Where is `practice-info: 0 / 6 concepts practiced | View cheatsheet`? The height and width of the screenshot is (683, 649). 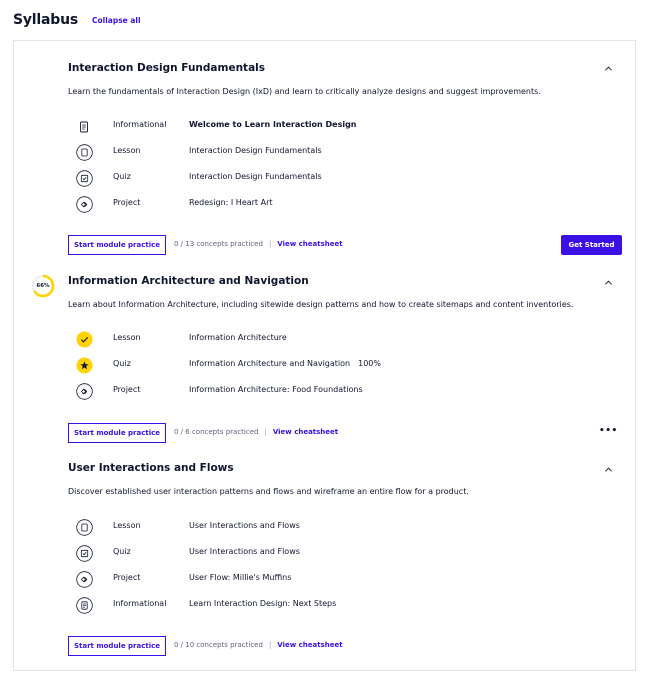 practice-info: 0 / 6 concepts practiced | View cheatsheet is located at coordinates (256, 432).